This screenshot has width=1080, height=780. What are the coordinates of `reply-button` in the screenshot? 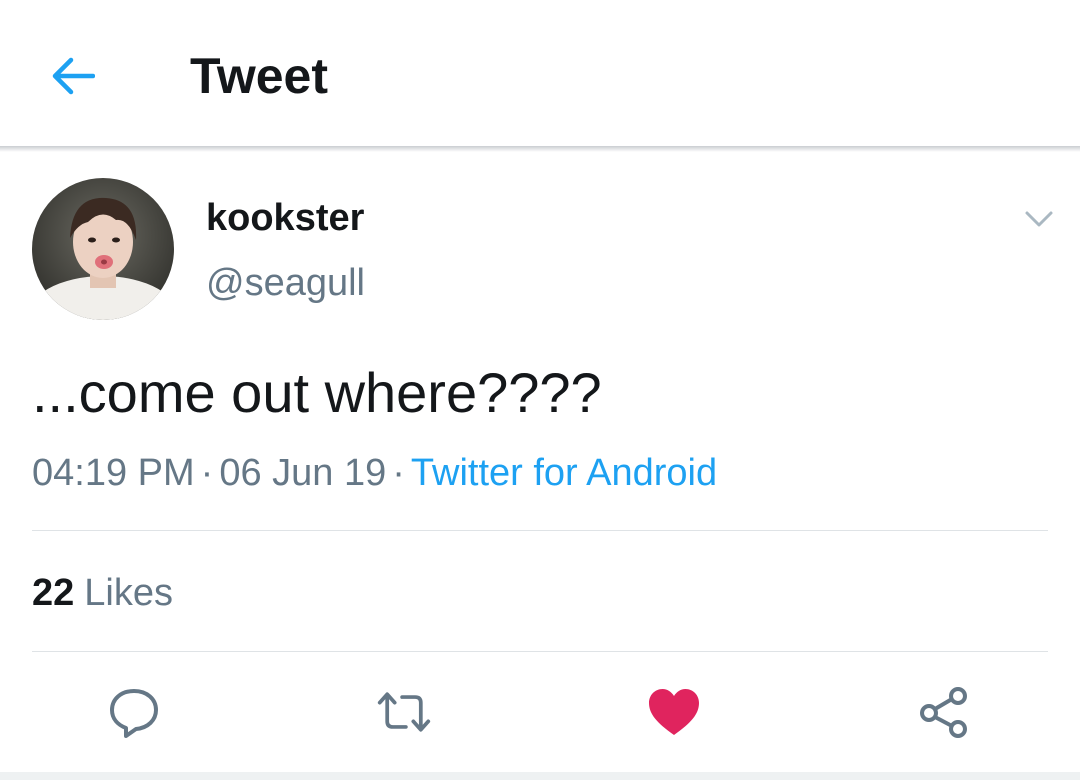 It's located at (134, 712).